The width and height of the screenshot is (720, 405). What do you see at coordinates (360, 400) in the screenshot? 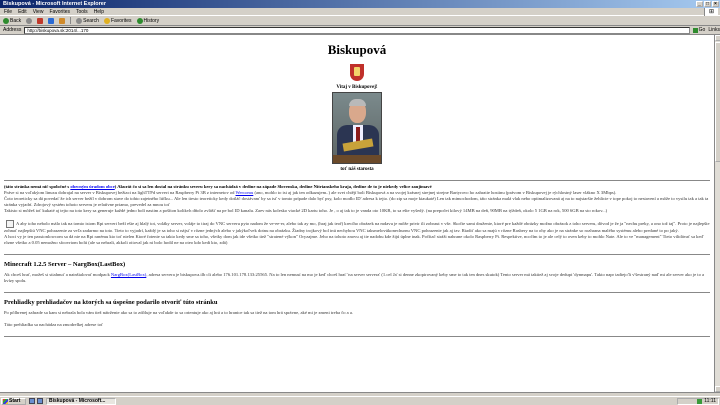
I see `taskbar: Start Biskupová - Microsoft... 11:11` at bounding box center [360, 400].